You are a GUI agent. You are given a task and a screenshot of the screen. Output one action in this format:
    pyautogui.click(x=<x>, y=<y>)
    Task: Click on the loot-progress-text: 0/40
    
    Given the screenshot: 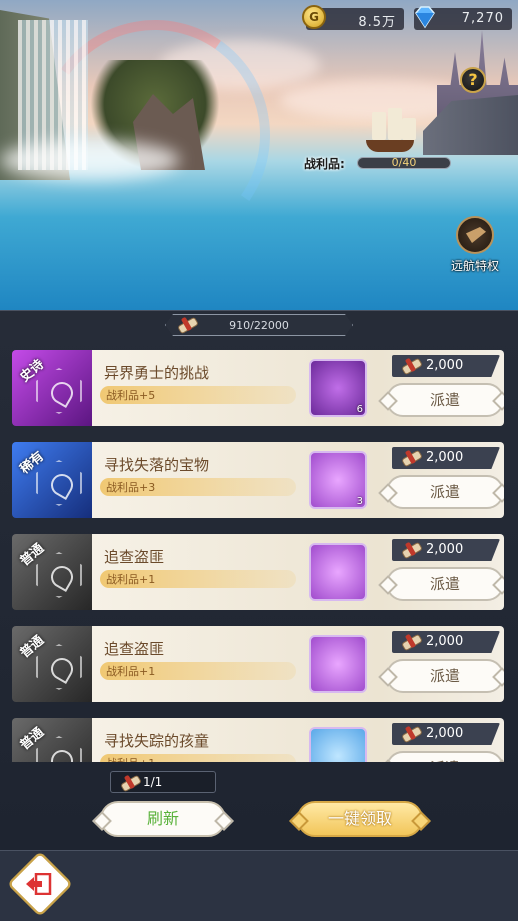 What is the action you would take?
    pyautogui.click(x=404, y=163)
    